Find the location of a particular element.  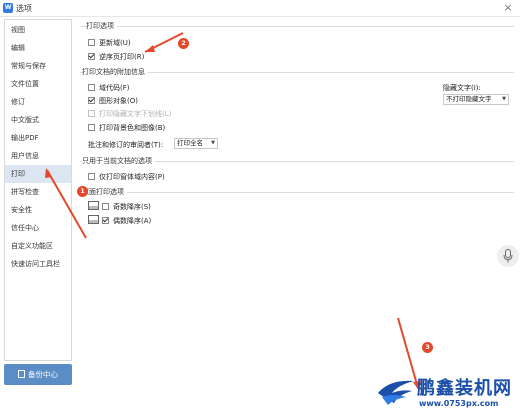

arrow-1-head is located at coordinates (48, 173).